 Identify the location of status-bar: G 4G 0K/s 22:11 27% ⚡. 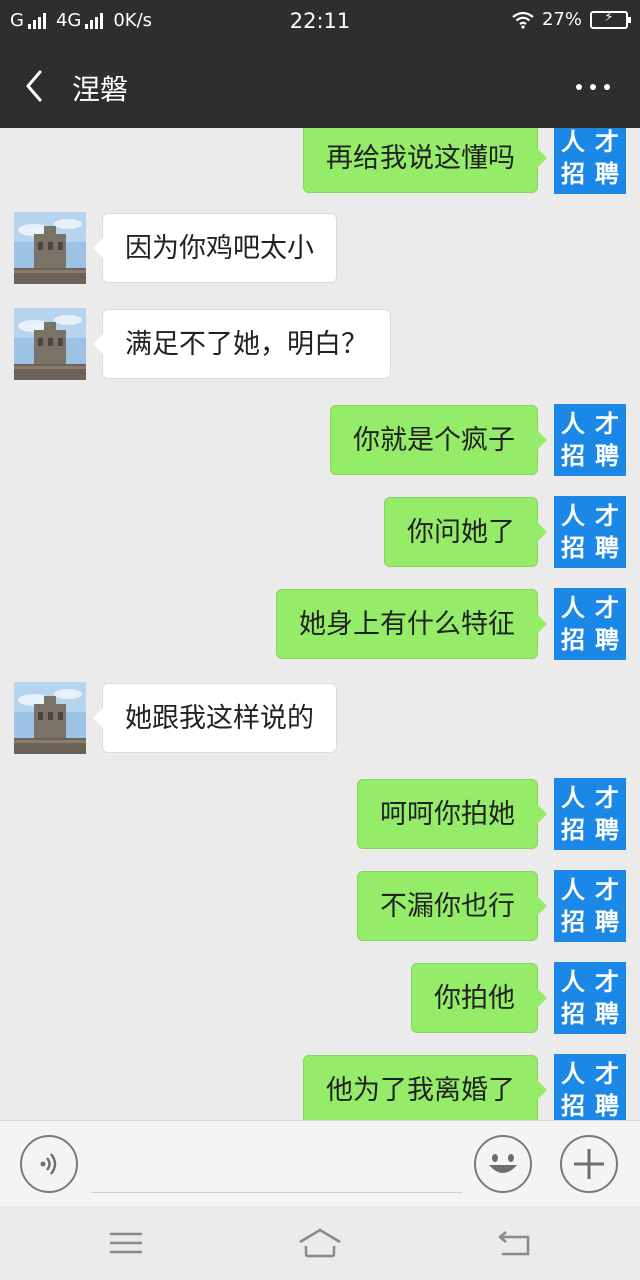
(320, 22).